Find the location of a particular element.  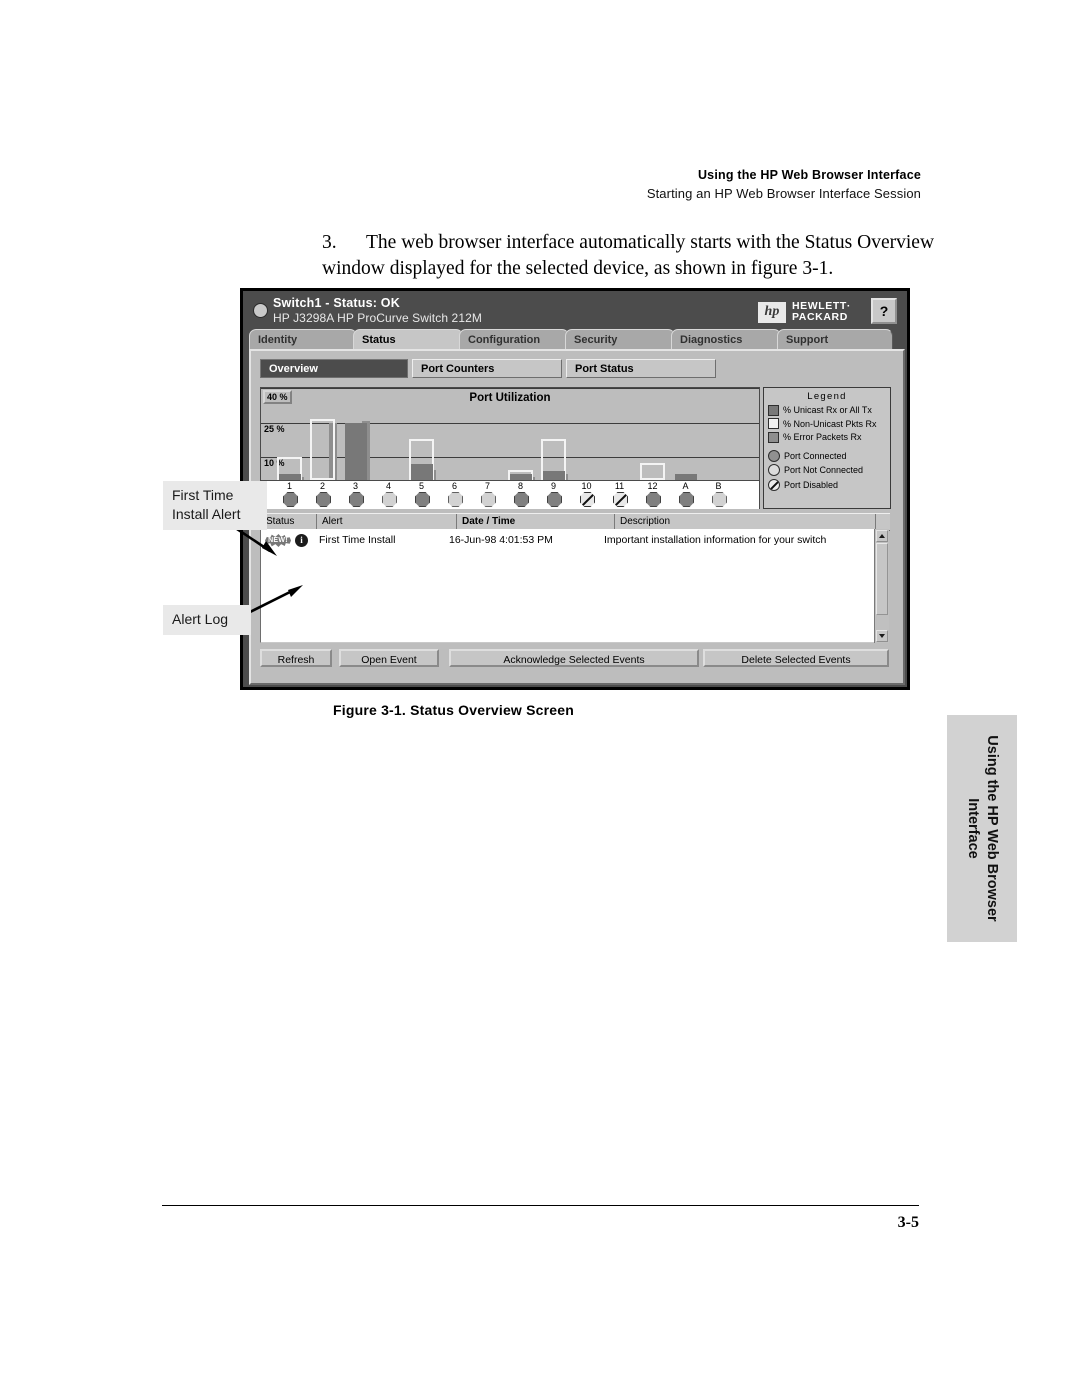

column-header-date-time: Date / Time is located at coordinates (536, 522).